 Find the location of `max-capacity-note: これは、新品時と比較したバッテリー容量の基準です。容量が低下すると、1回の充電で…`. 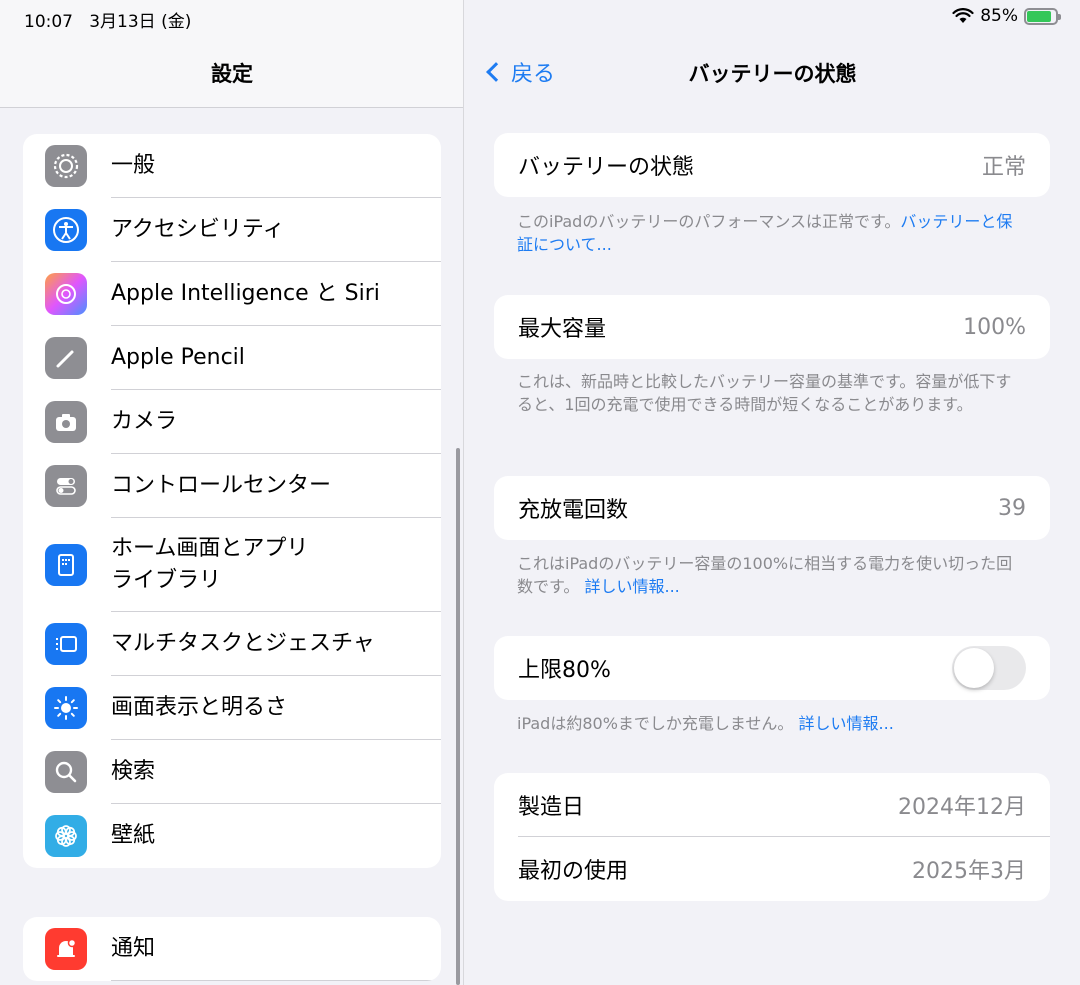

max-capacity-note: これは、新品時と比較したバッテリー容量の基準です。容量が低下すると、1回の充電で… is located at coordinates (764, 393).